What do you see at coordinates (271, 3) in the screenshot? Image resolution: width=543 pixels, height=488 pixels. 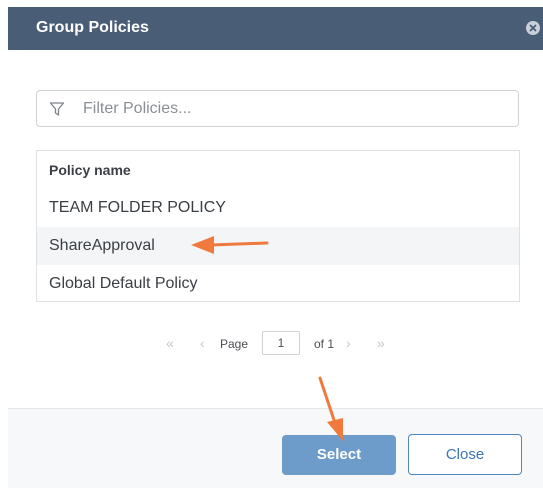 I see `top-strip` at bounding box center [271, 3].